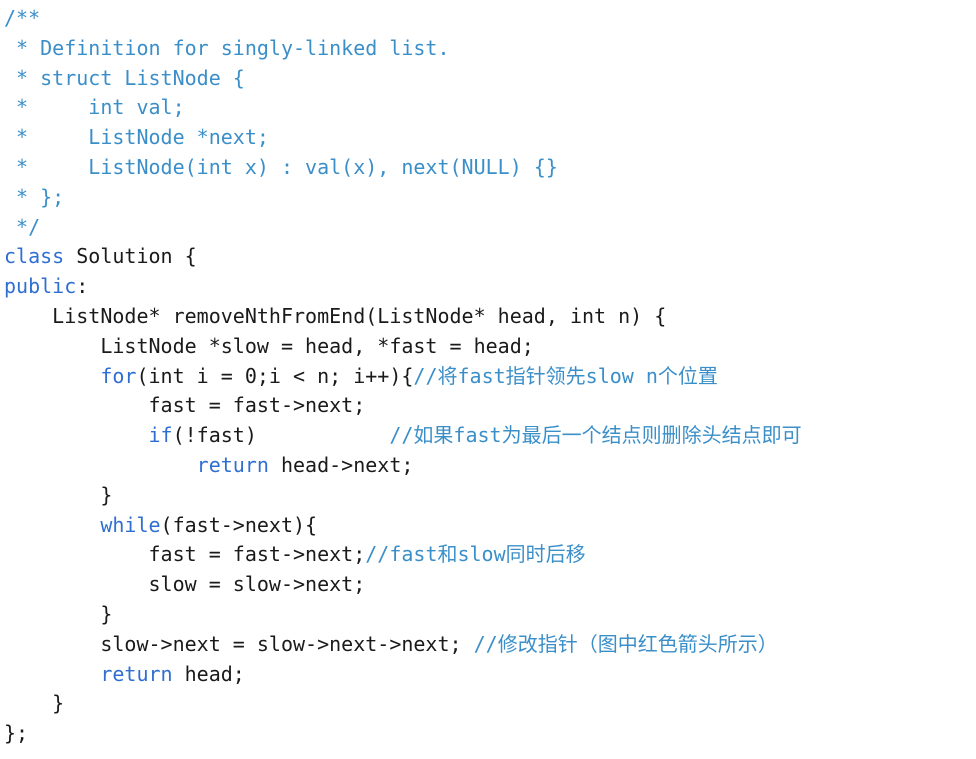  What do you see at coordinates (490, 466) in the screenshot?
I see `code-line: return head->next;` at bounding box center [490, 466].